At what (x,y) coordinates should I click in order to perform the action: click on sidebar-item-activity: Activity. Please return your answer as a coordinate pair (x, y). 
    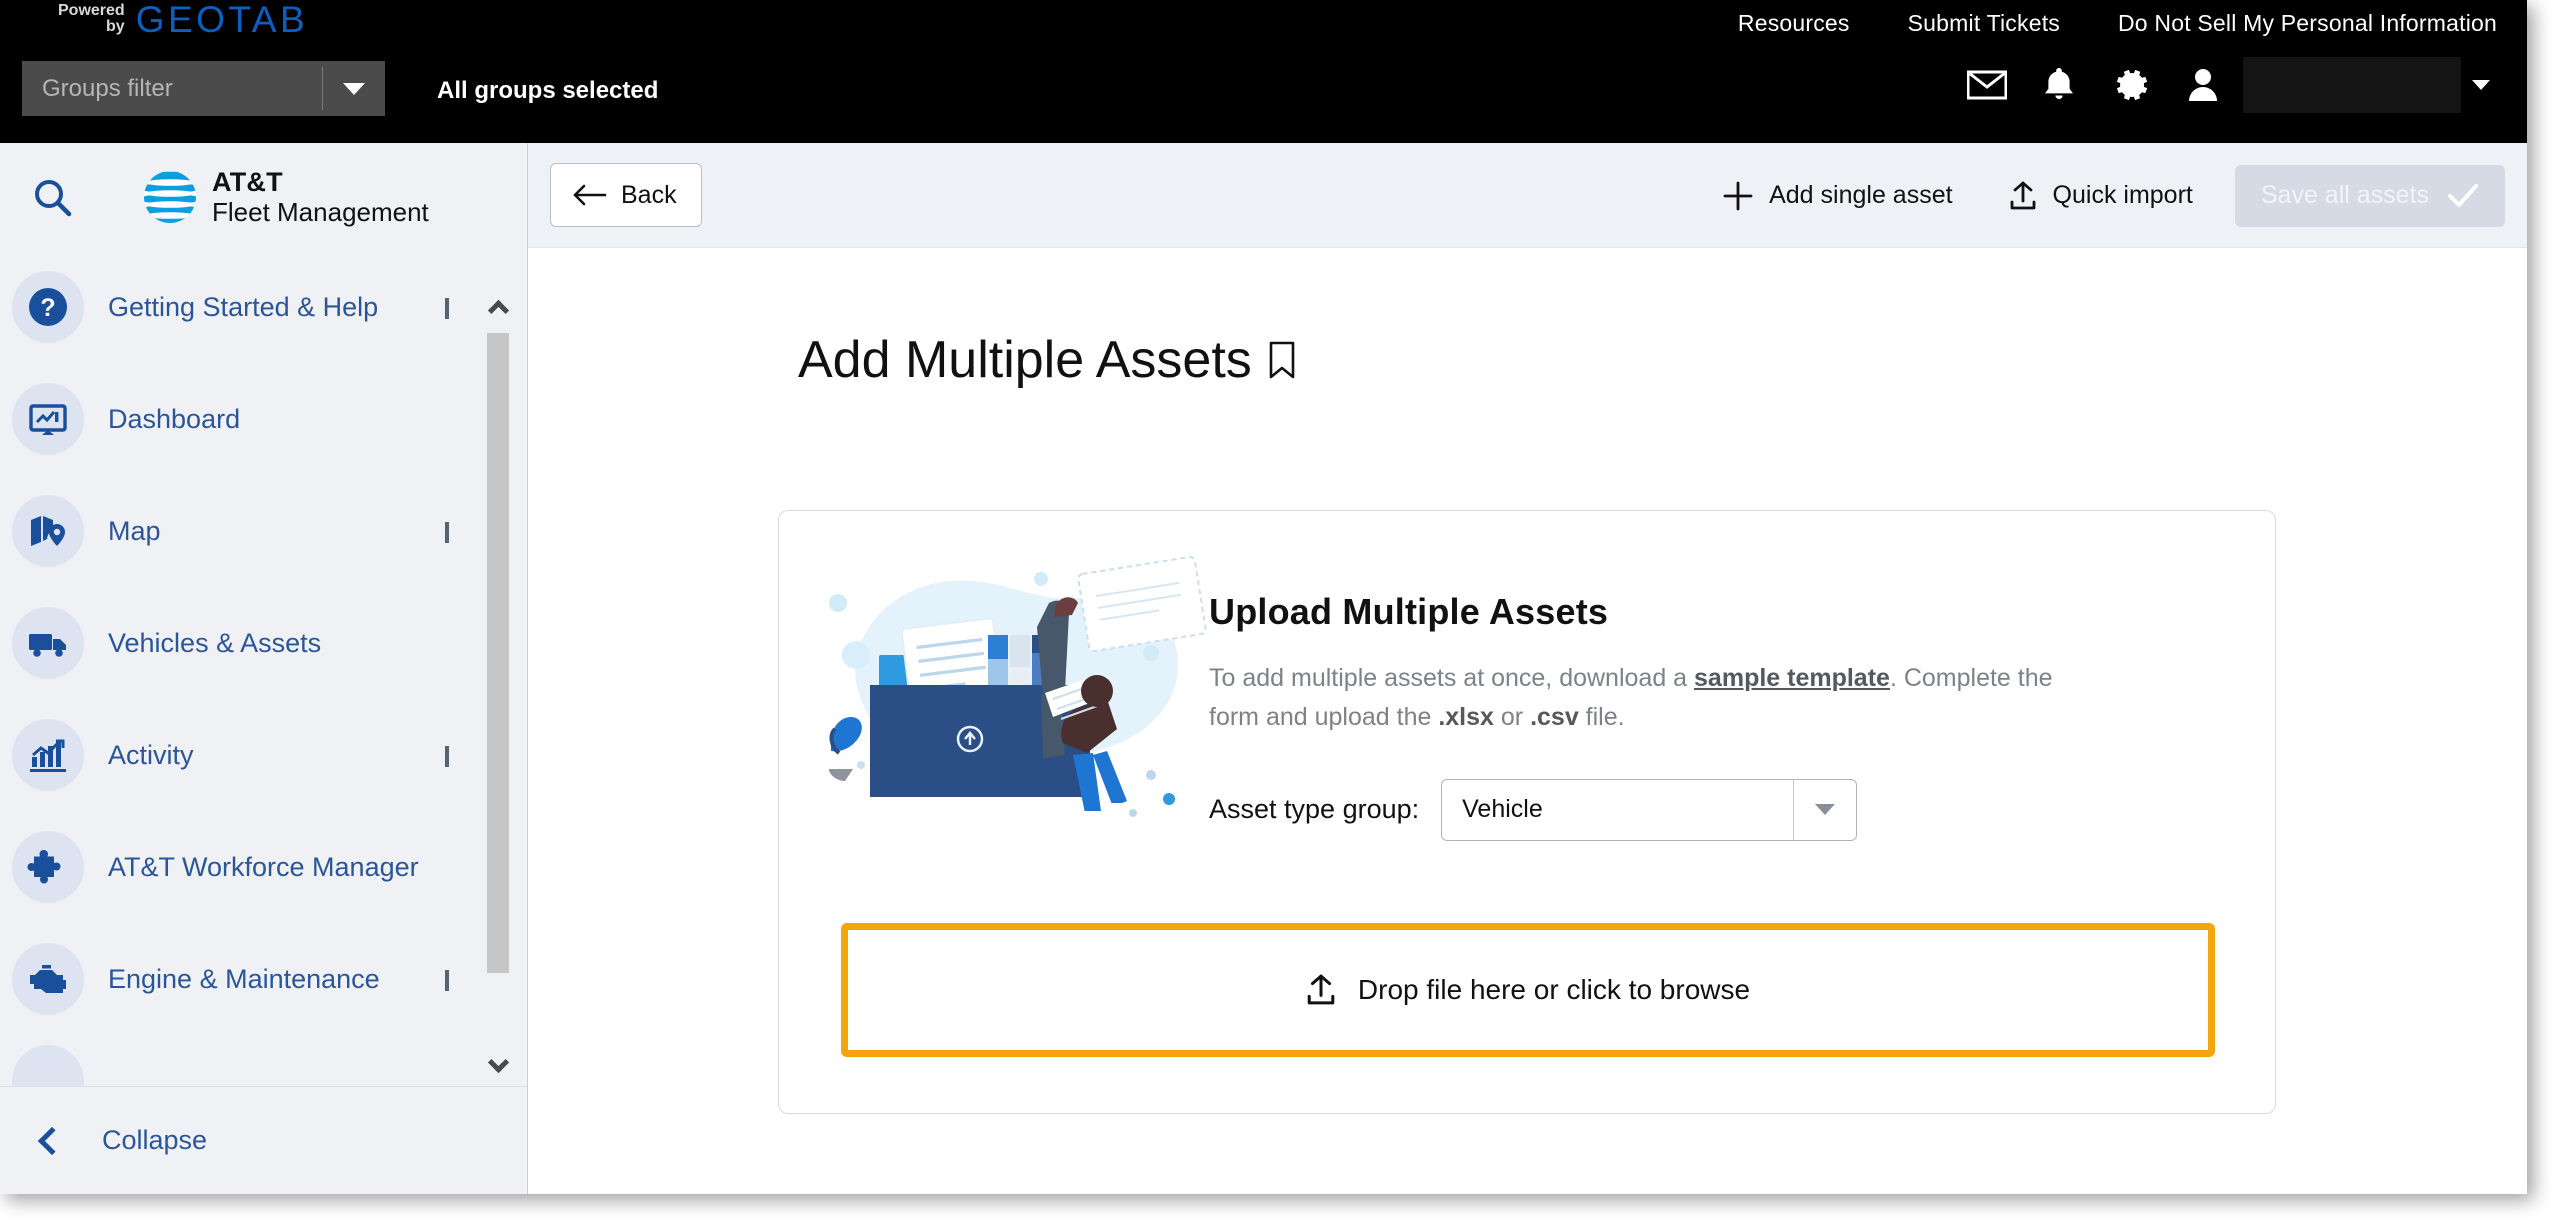
    Looking at the image, I should click on (263, 755).